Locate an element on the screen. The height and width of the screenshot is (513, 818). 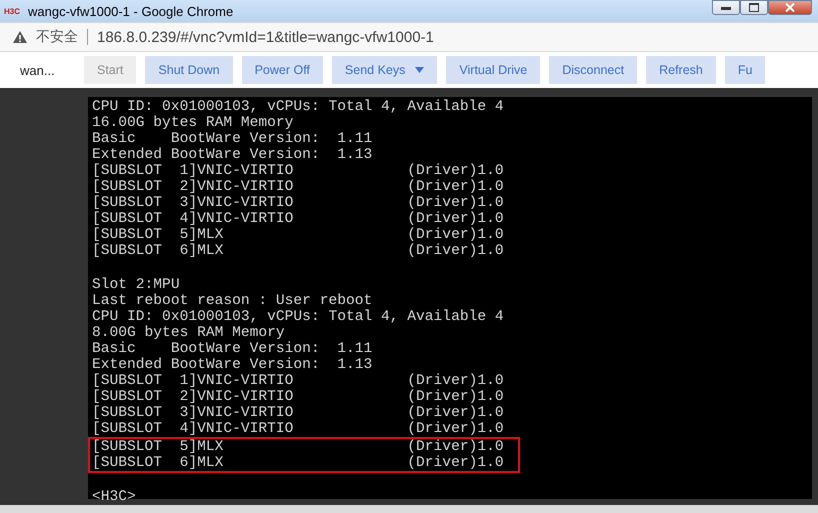
toolbar-button: Power Off is located at coordinates (282, 70).